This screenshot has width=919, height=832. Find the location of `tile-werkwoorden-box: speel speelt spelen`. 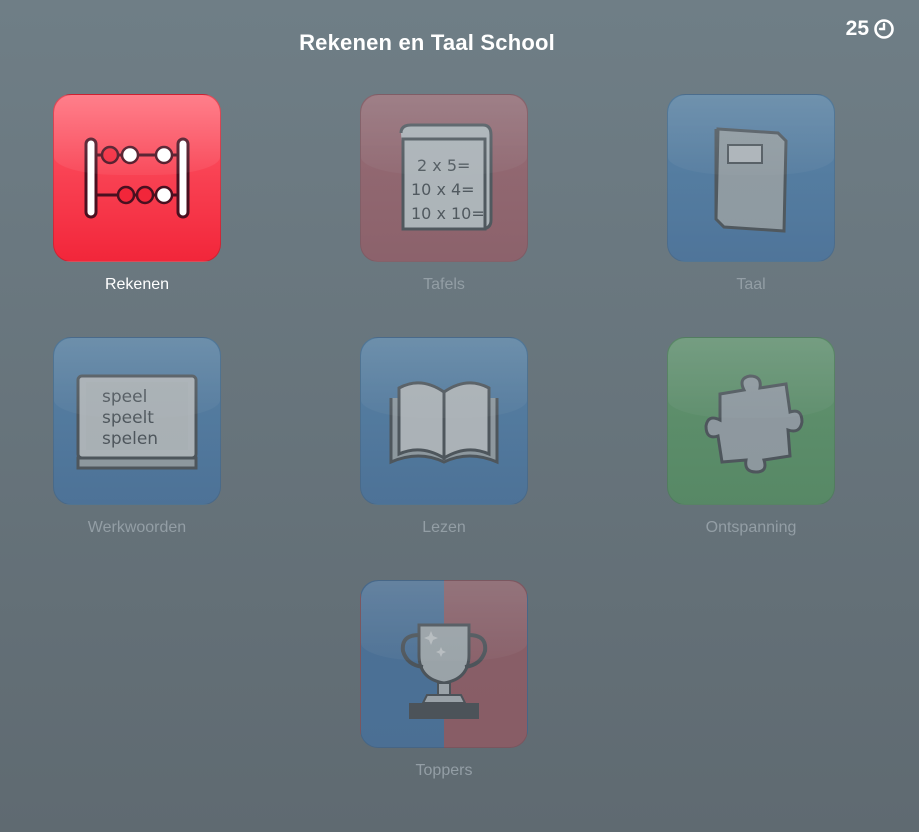

tile-werkwoorden-box: speel speelt spelen is located at coordinates (137, 421).